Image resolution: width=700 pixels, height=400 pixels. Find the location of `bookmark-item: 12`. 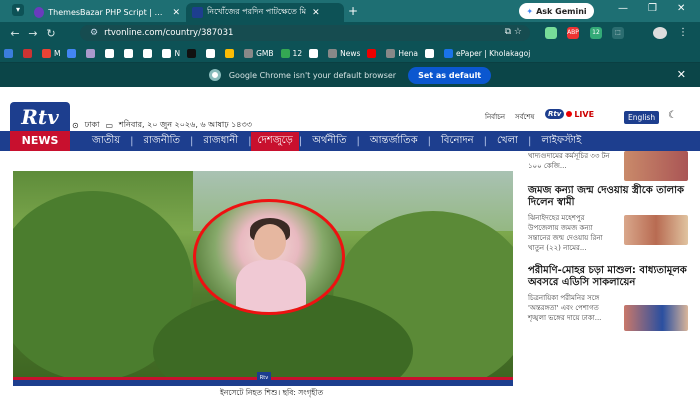

bookmark-item: 12 is located at coordinates (291, 53).